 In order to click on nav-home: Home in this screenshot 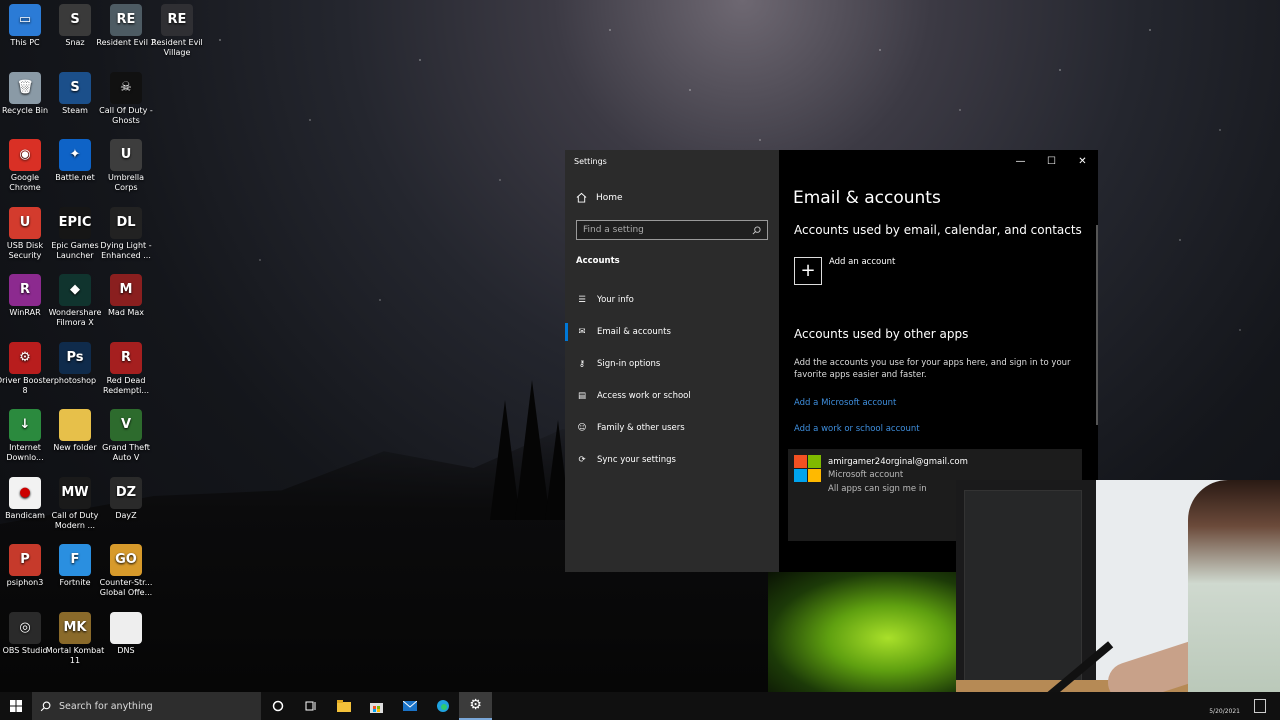, I will do `click(599, 197)`.